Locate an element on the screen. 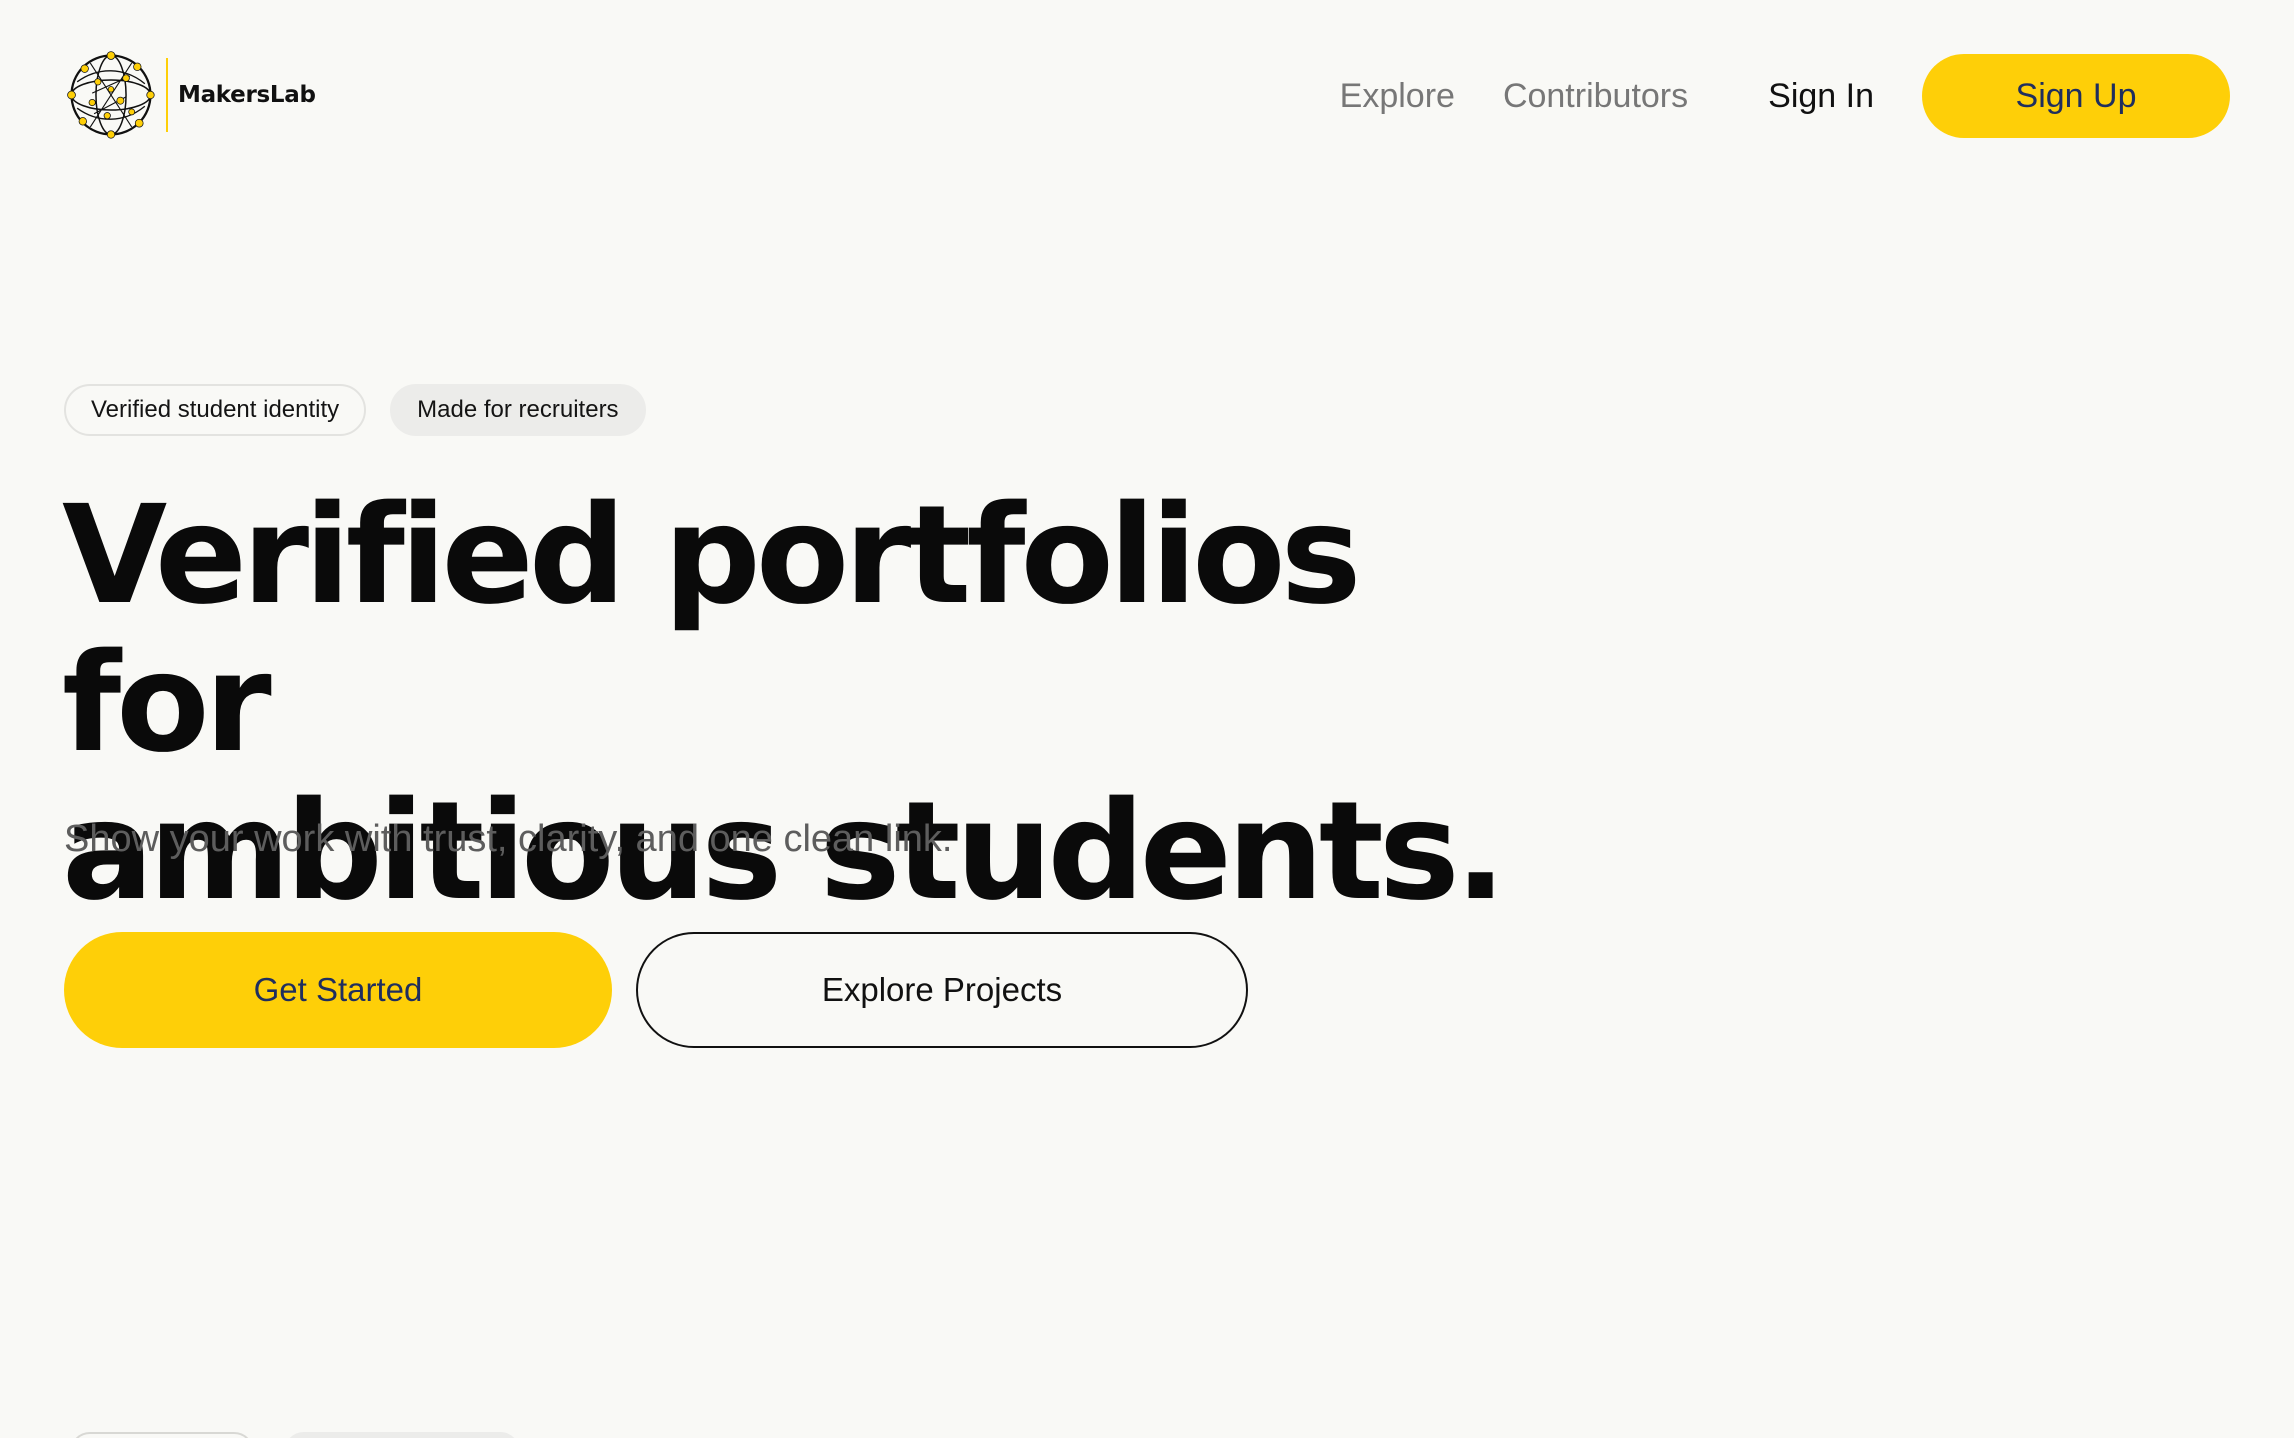 Image resolution: width=2294 pixels, height=1438 pixels. explore-projects-button: Explore Projects is located at coordinates (942, 990).